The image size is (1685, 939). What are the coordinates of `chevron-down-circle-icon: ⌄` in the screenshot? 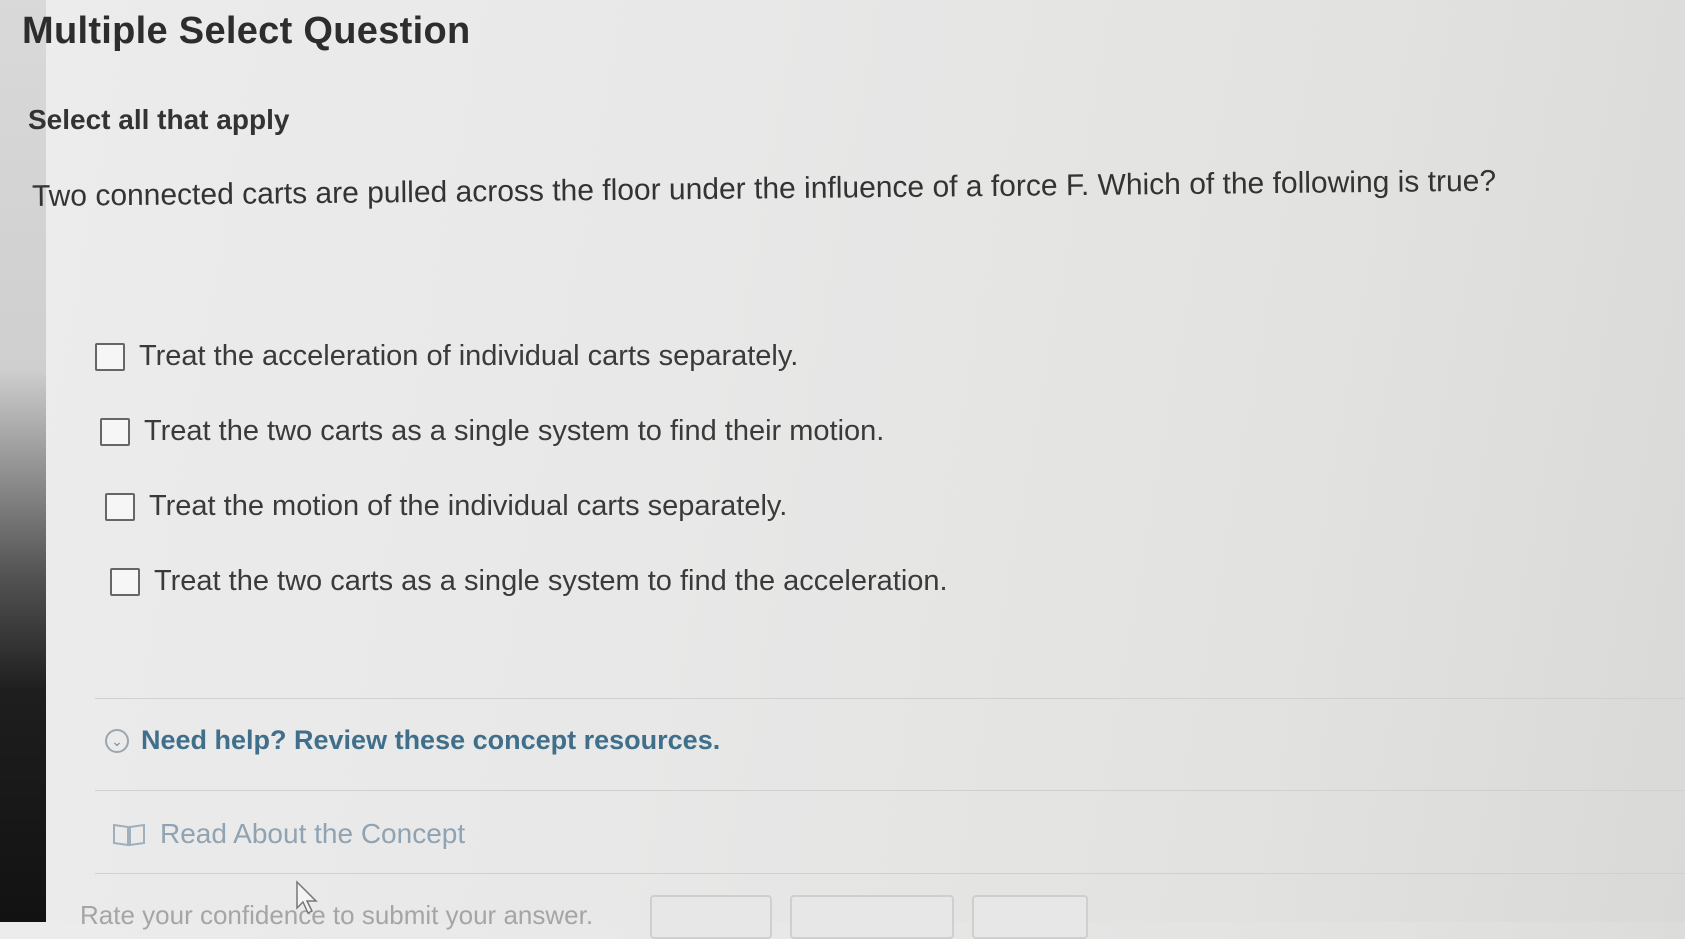 It's located at (117, 740).